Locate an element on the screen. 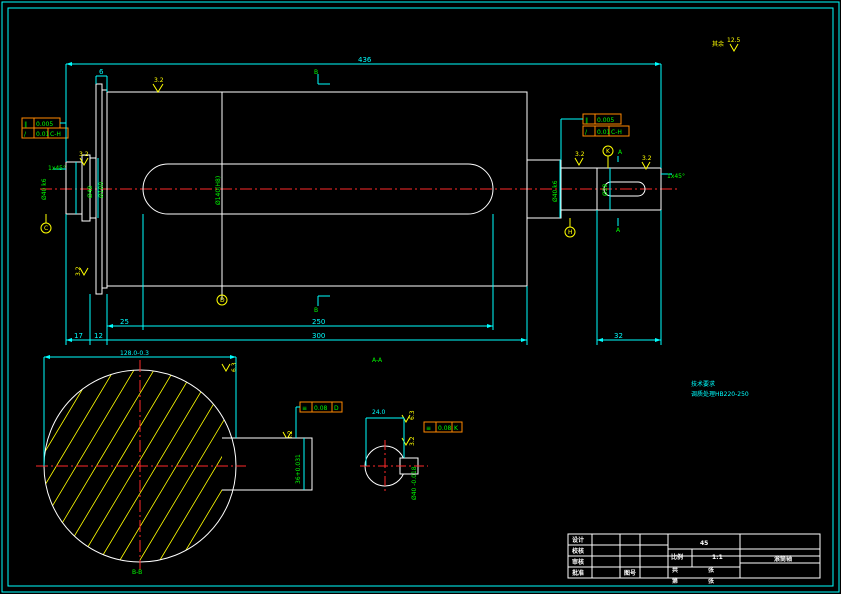 Image resolution: width=841 pixels, height=594 pixels. leaders is located at coordinates (362, 146).